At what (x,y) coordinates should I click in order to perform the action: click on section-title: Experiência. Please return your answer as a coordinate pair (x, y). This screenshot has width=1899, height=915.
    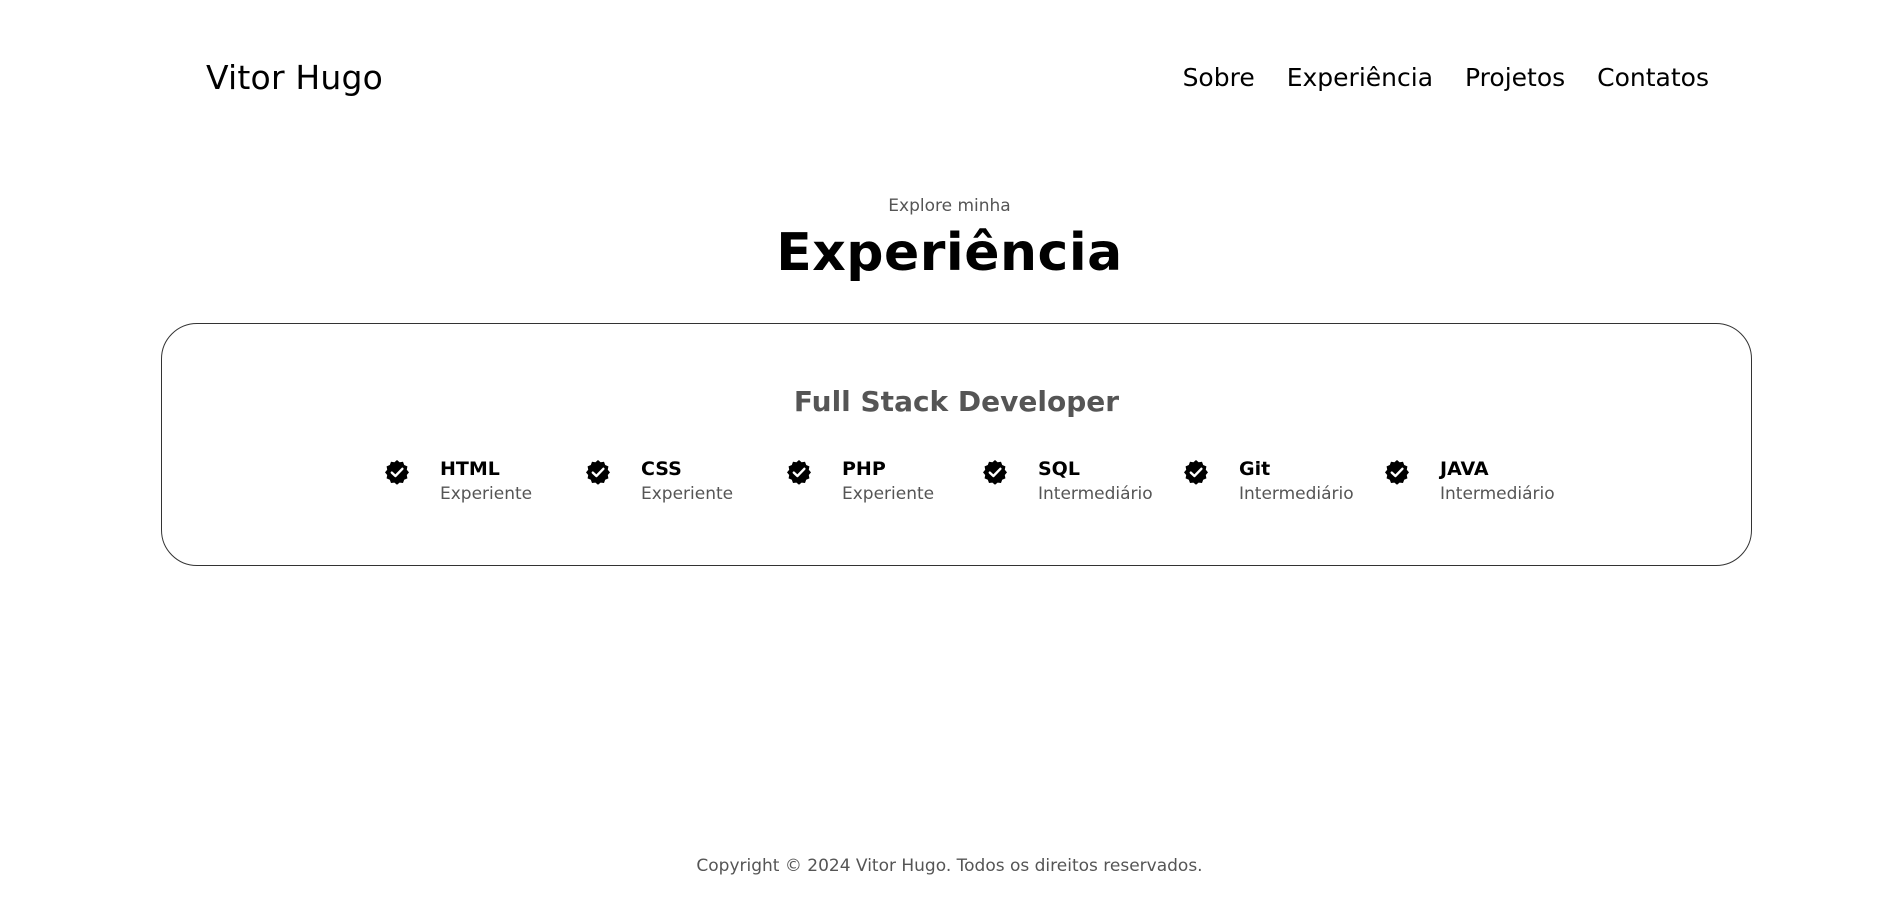
    Looking at the image, I should click on (949, 253).